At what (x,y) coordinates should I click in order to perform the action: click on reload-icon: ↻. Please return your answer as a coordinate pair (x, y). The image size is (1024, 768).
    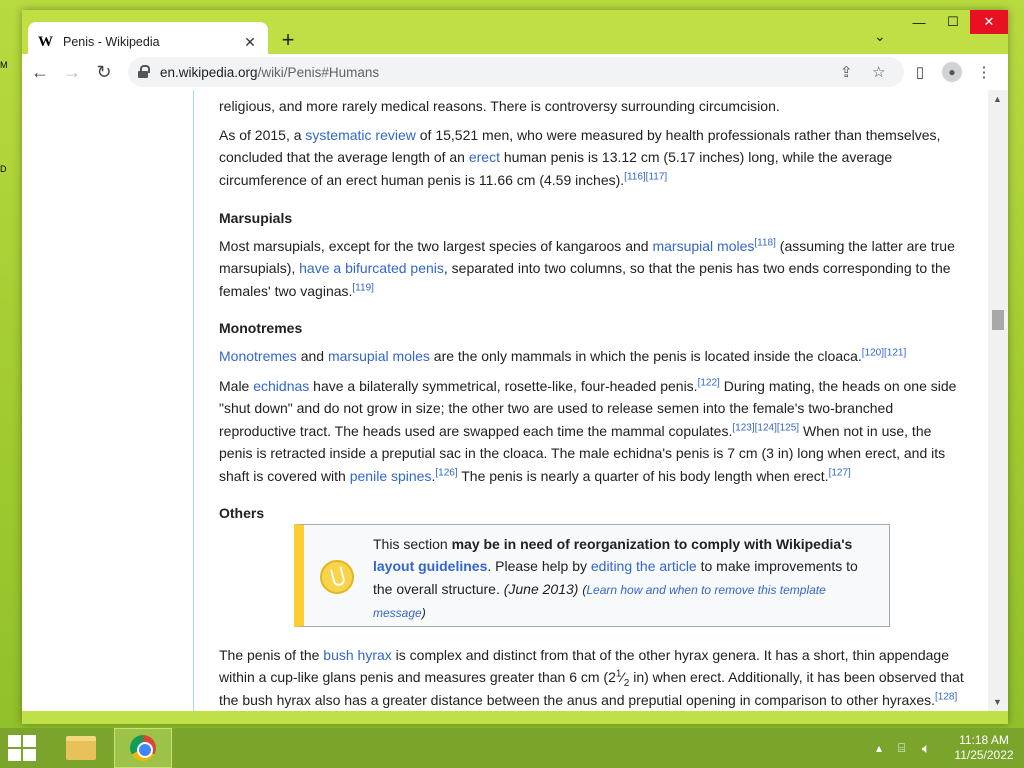
    Looking at the image, I should click on (104, 72).